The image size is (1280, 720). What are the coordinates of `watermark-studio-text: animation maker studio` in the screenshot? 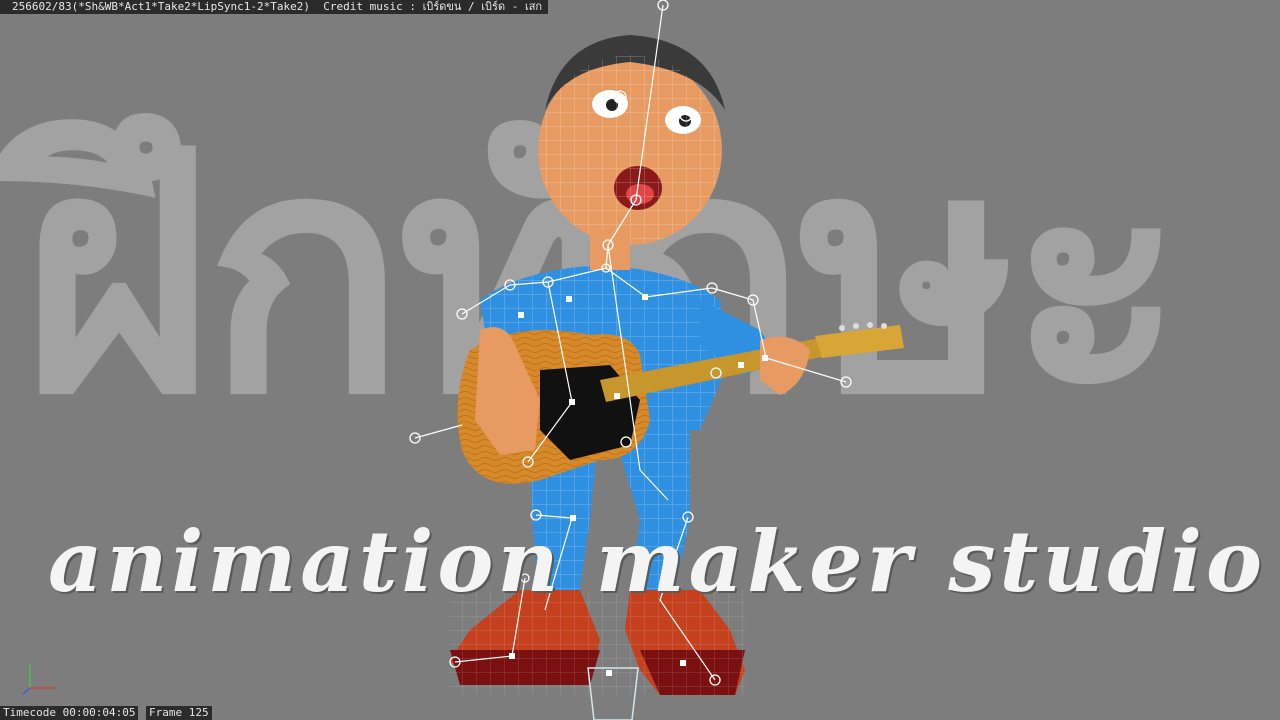 It's located at (657, 561).